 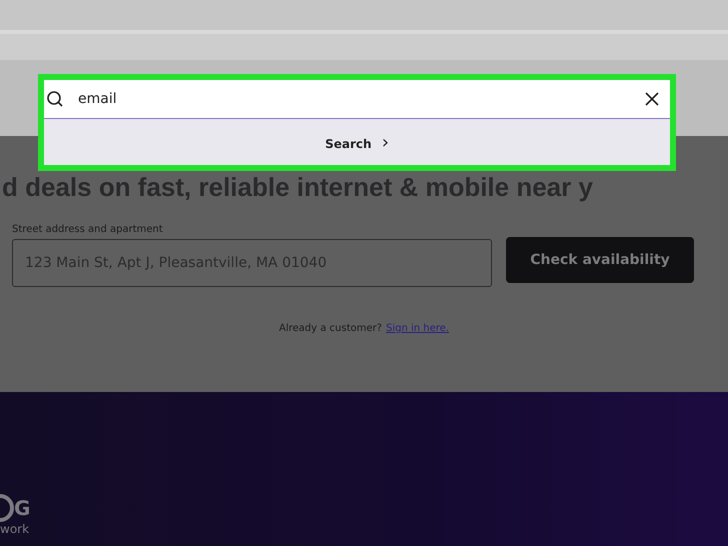 What do you see at coordinates (7, 508) in the screenshot?
I see `logo-ring-icon` at bounding box center [7, 508].